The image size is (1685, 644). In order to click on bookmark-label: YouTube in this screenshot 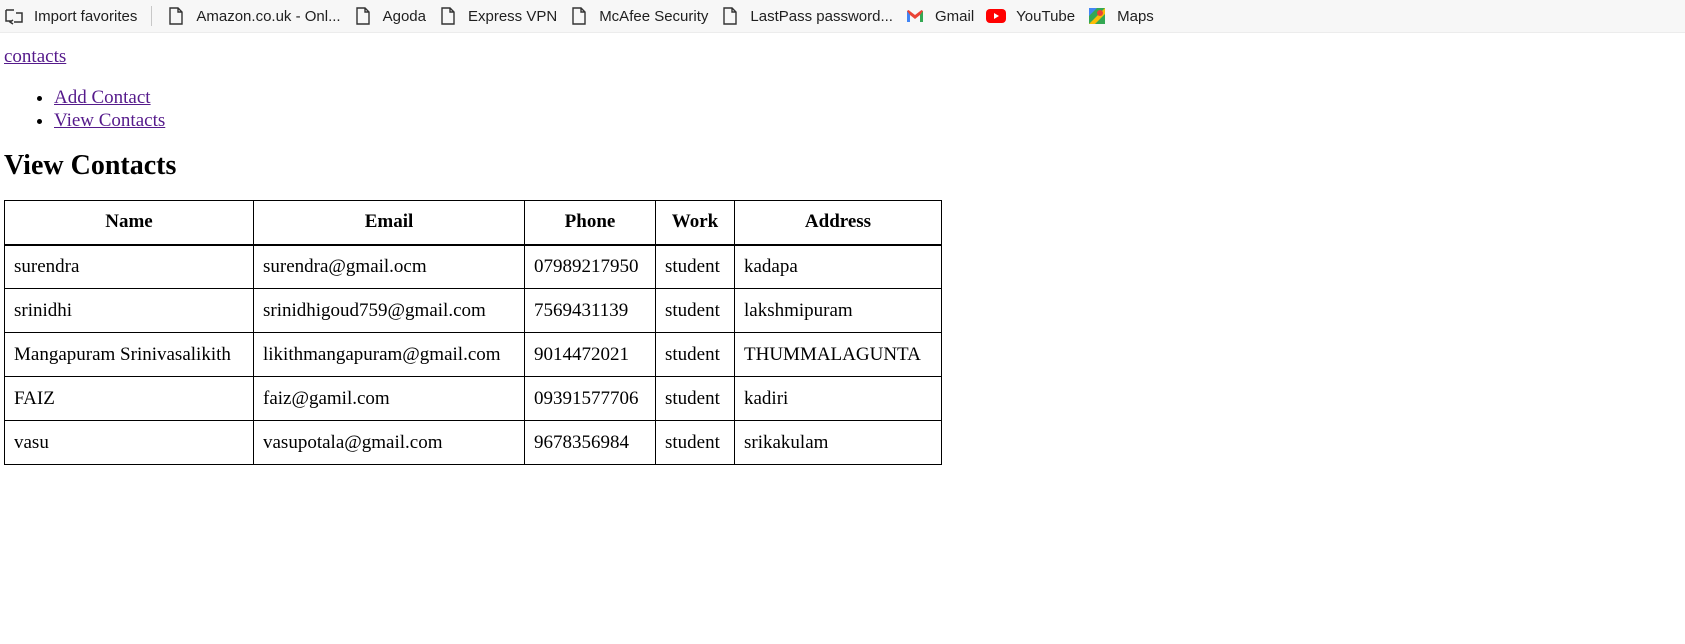, I will do `click(1046, 16)`.